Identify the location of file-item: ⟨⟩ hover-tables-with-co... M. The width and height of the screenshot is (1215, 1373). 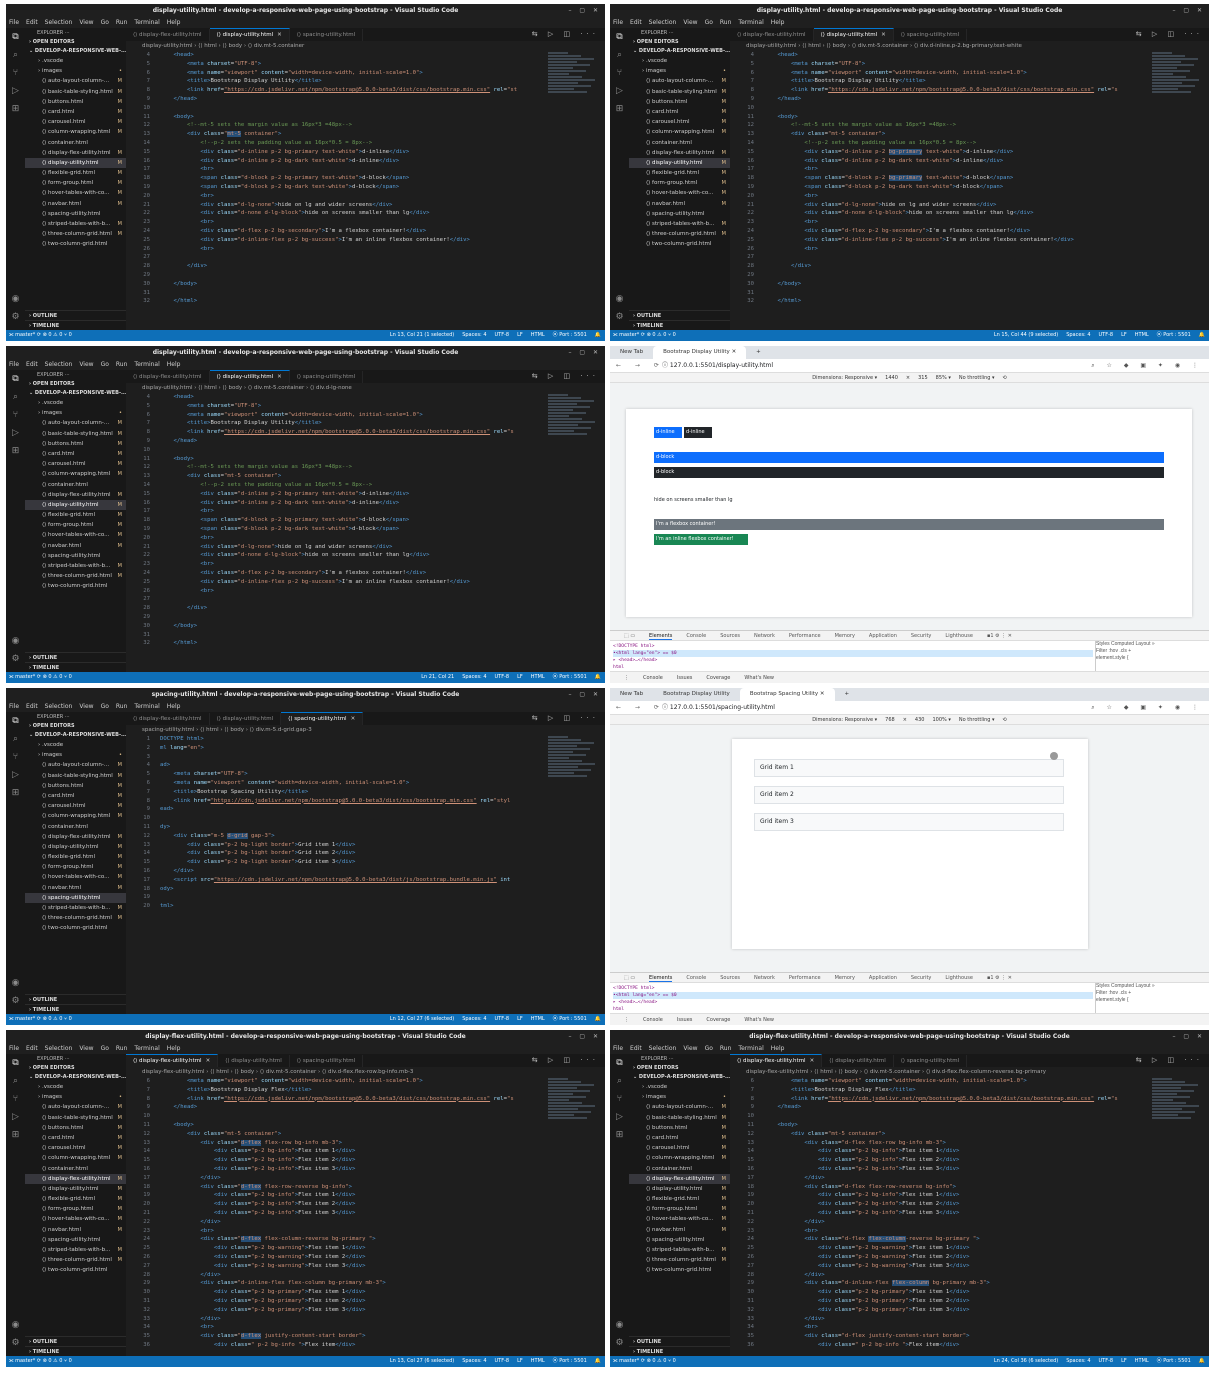
(75, 877).